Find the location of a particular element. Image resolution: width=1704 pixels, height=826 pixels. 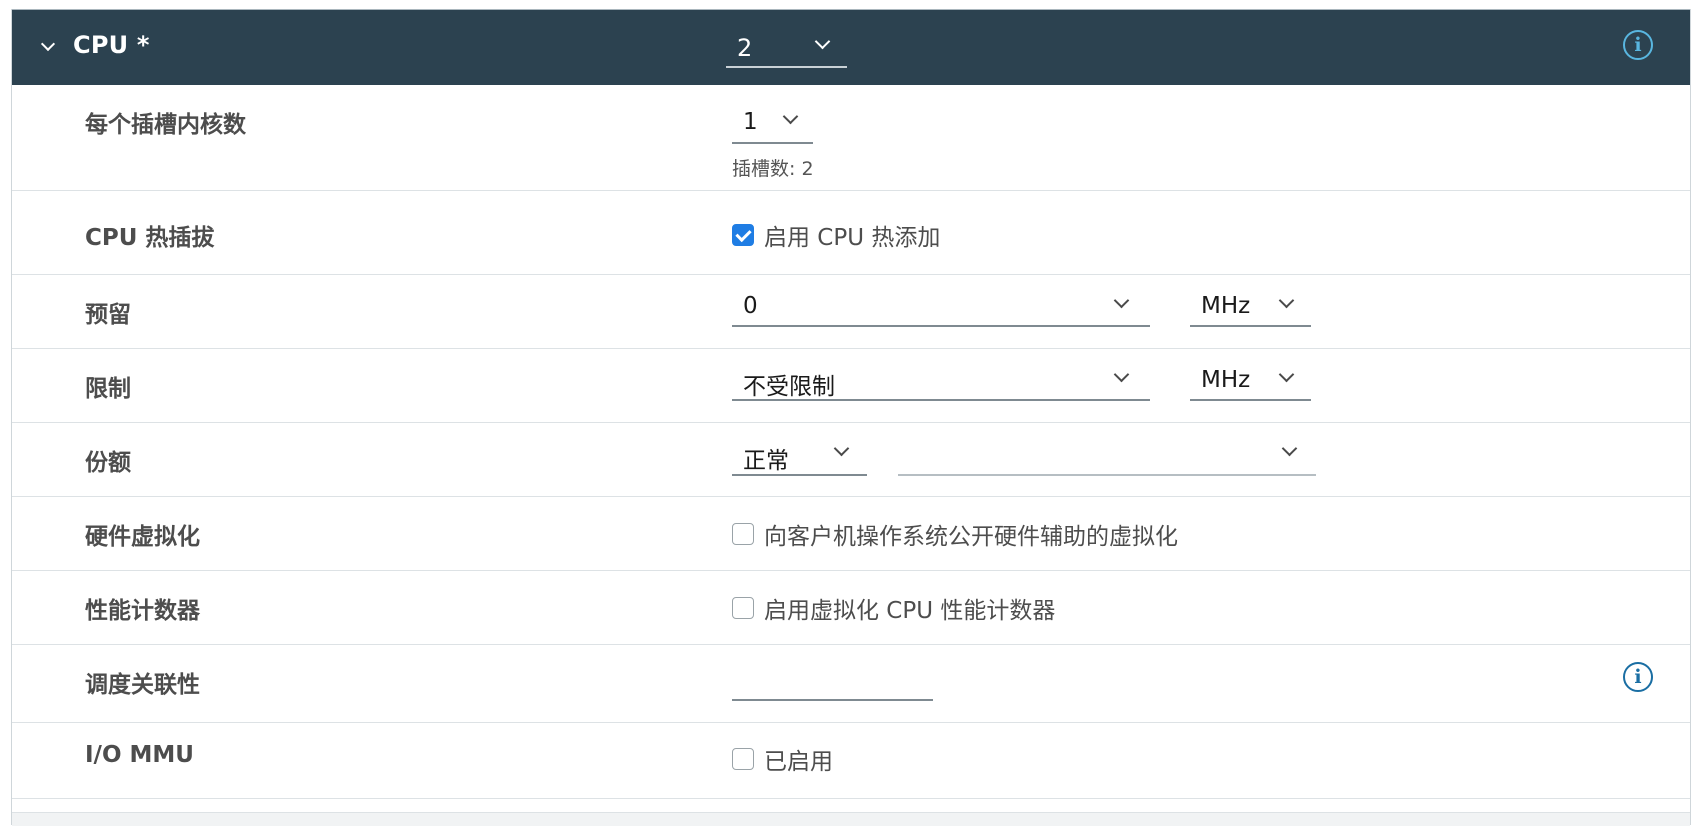

shares-value-select is located at coordinates (1107, 452).